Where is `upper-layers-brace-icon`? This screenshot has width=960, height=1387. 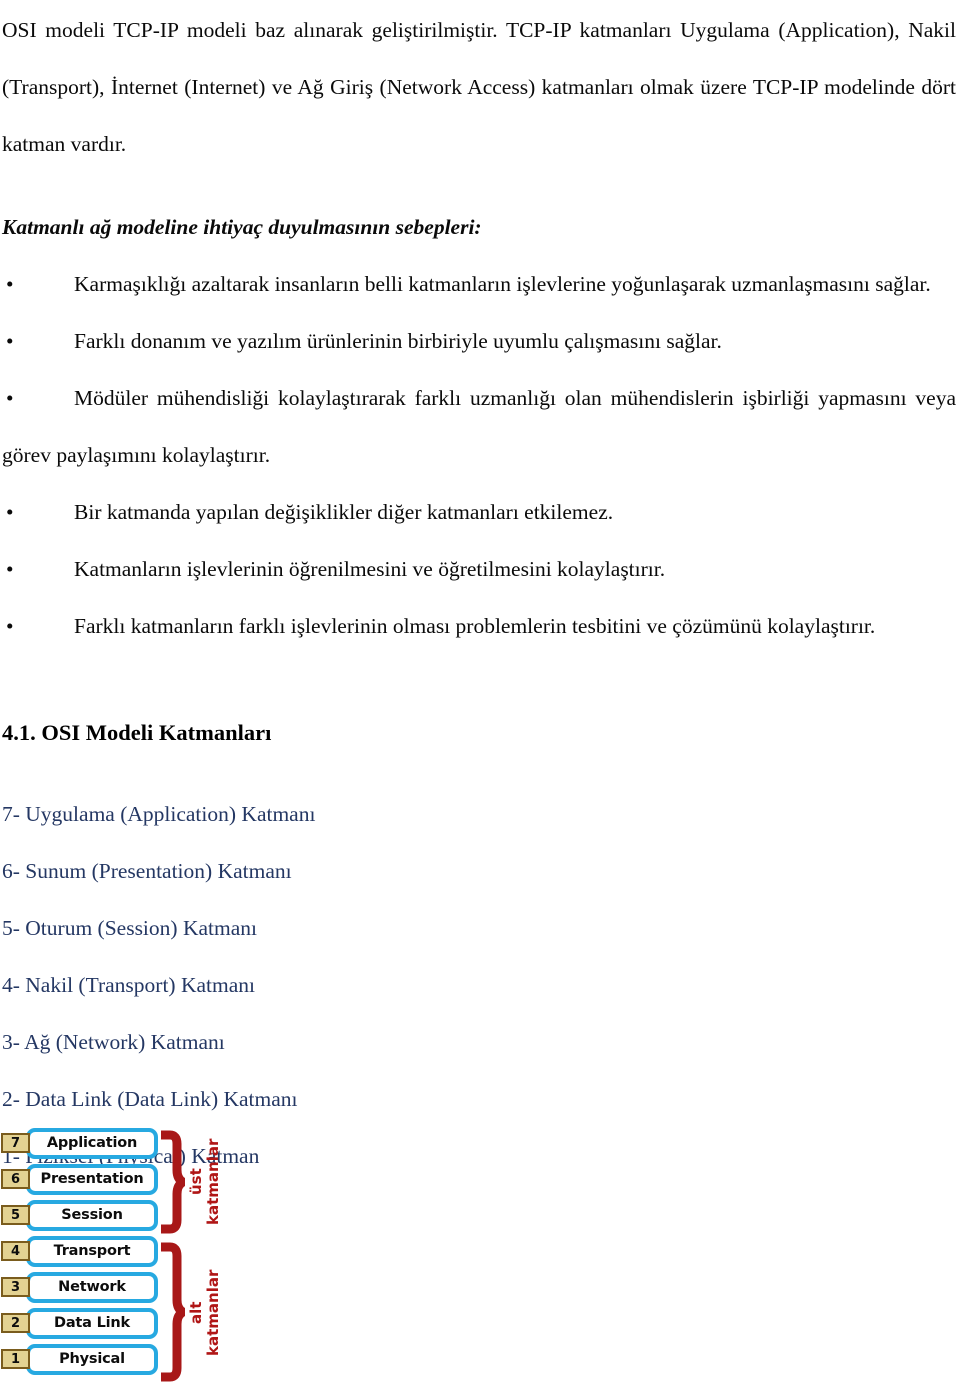
upper-layers-brace-icon is located at coordinates (171, 1182).